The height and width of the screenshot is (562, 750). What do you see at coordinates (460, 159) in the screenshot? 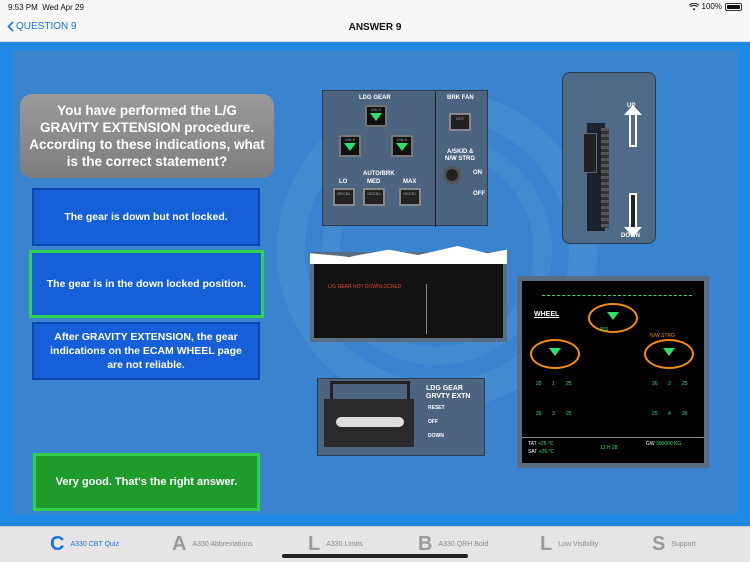
I see `askid-label-2: N/W STRG` at bounding box center [460, 159].